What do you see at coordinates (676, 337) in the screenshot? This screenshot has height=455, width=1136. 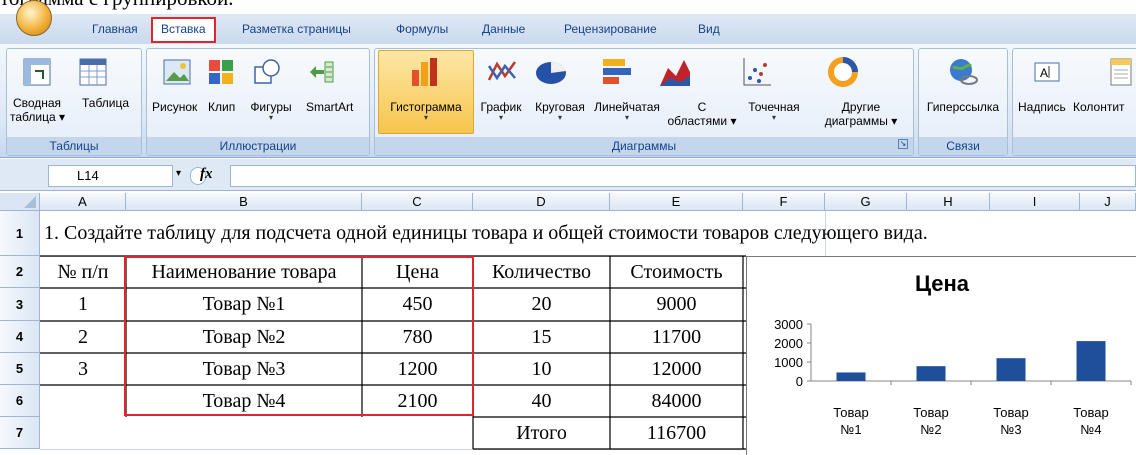 I see `table-cell: 11700` at bounding box center [676, 337].